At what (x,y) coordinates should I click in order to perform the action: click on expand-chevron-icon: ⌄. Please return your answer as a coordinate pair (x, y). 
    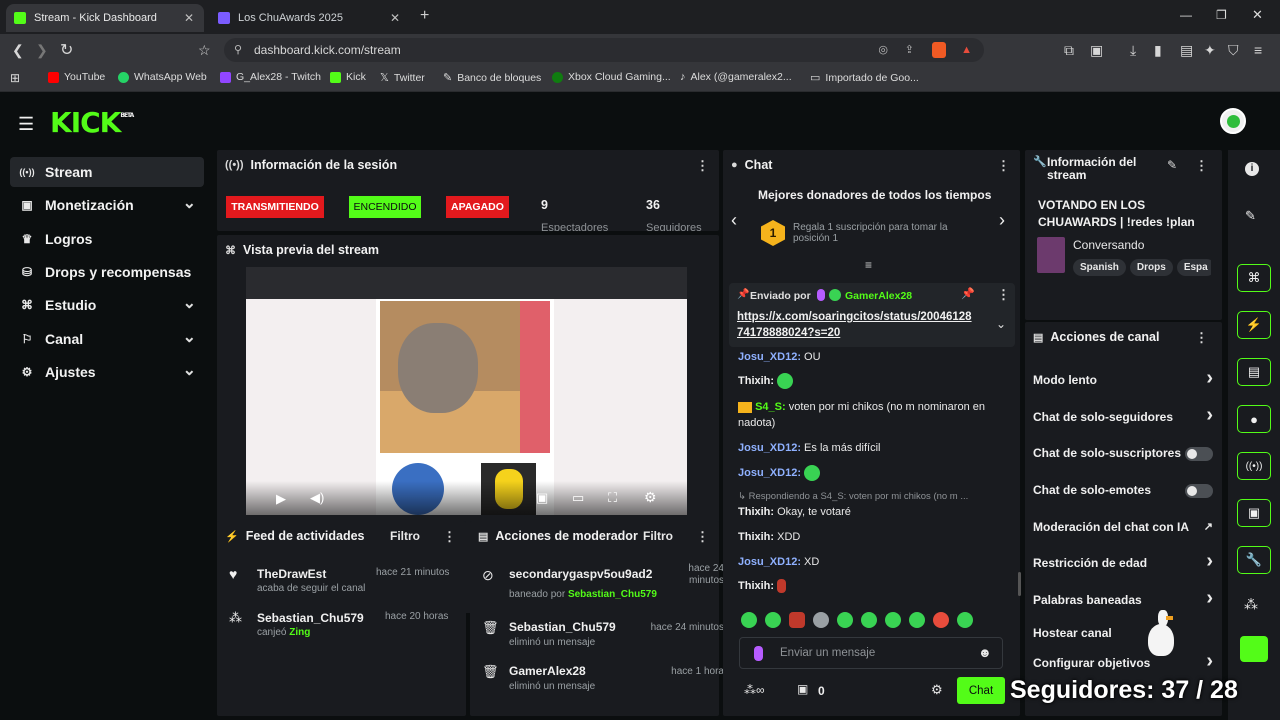
    Looking at the image, I should click on (1001, 324).